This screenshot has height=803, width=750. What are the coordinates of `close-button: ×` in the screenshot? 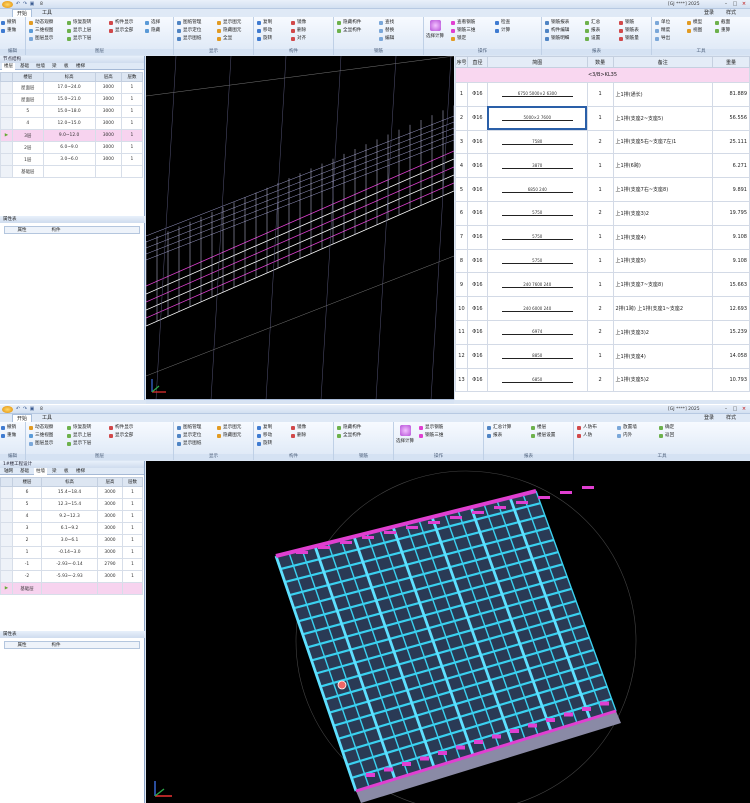 It's located at (744, 409).